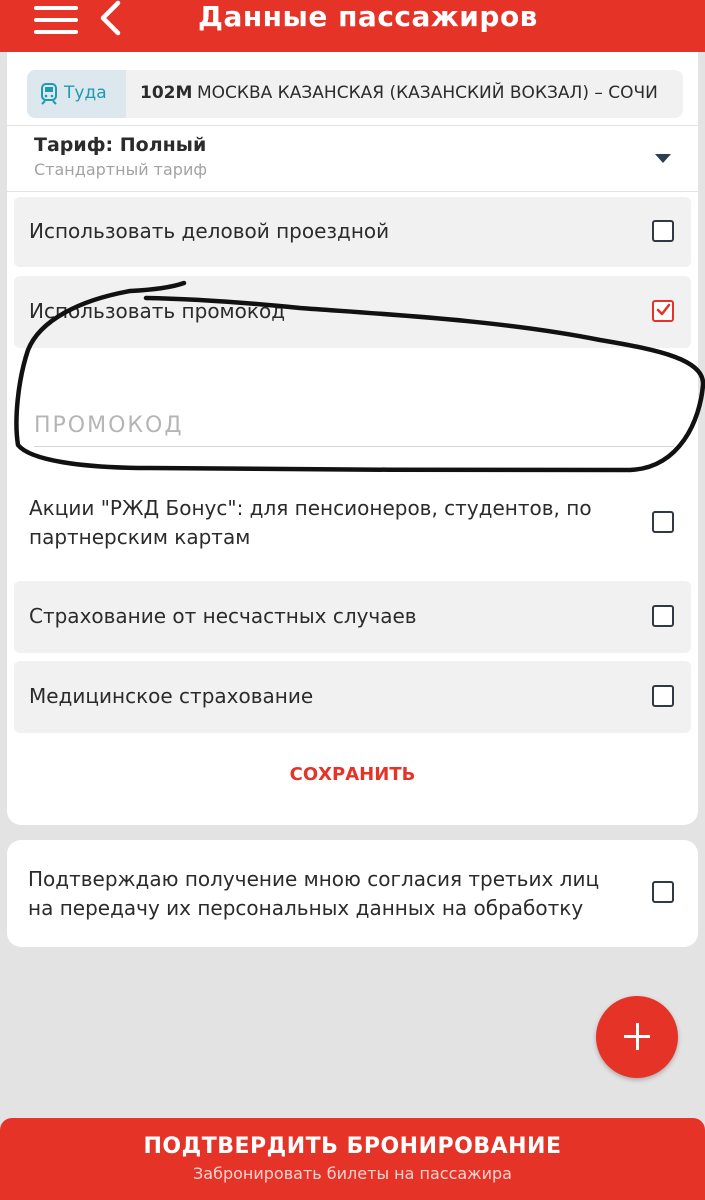 The image size is (705, 1200). What do you see at coordinates (157, 311) in the screenshot?
I see `option-label: Использовать промокод` at bounding box center [157, 311].